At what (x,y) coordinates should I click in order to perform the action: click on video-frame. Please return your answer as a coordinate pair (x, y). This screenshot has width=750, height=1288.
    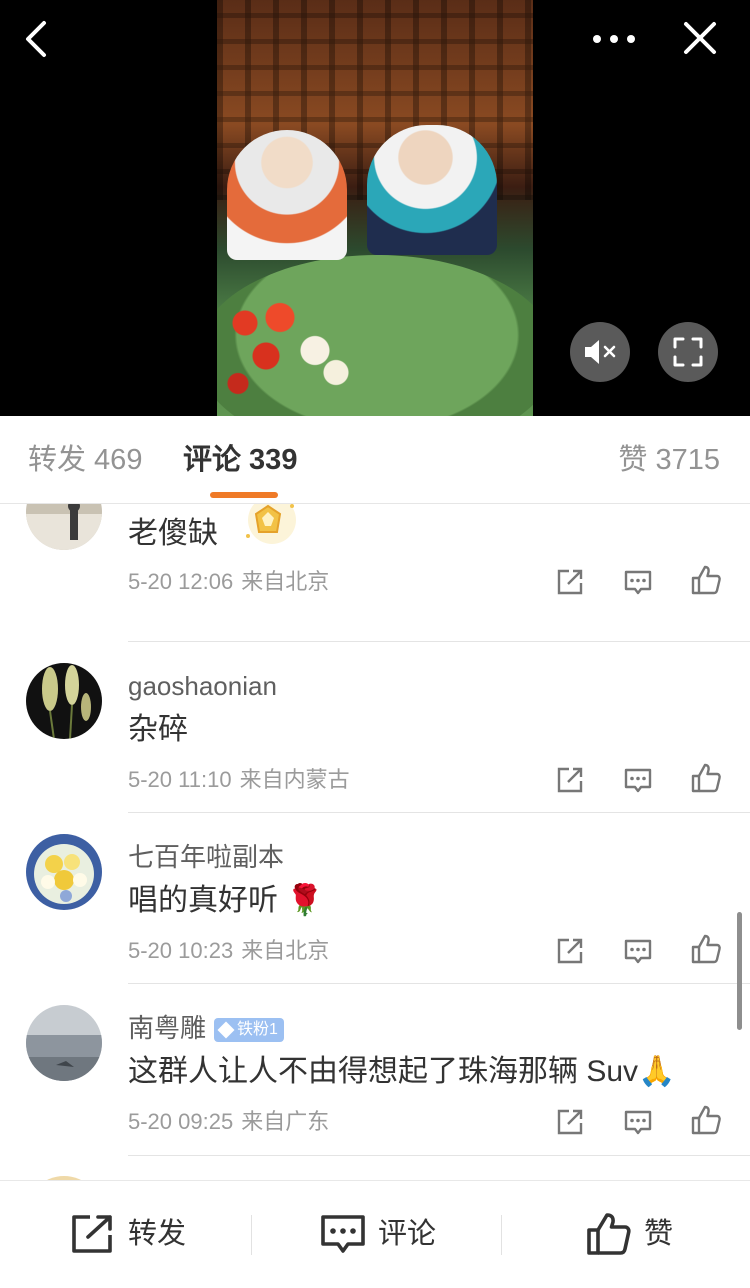
    Looking at the image, I should click on (375, 208).